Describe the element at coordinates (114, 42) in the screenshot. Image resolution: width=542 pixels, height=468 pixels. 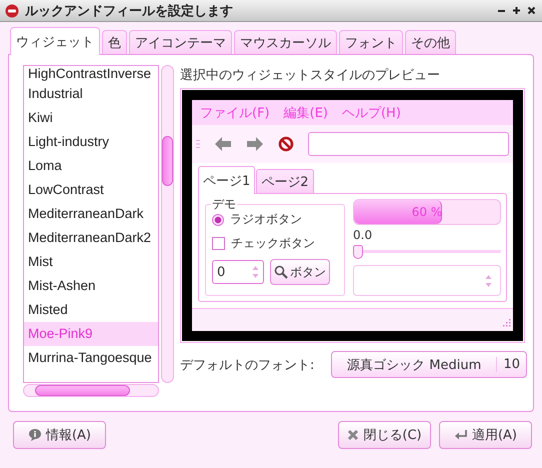
I see `tab: 色` at that location.